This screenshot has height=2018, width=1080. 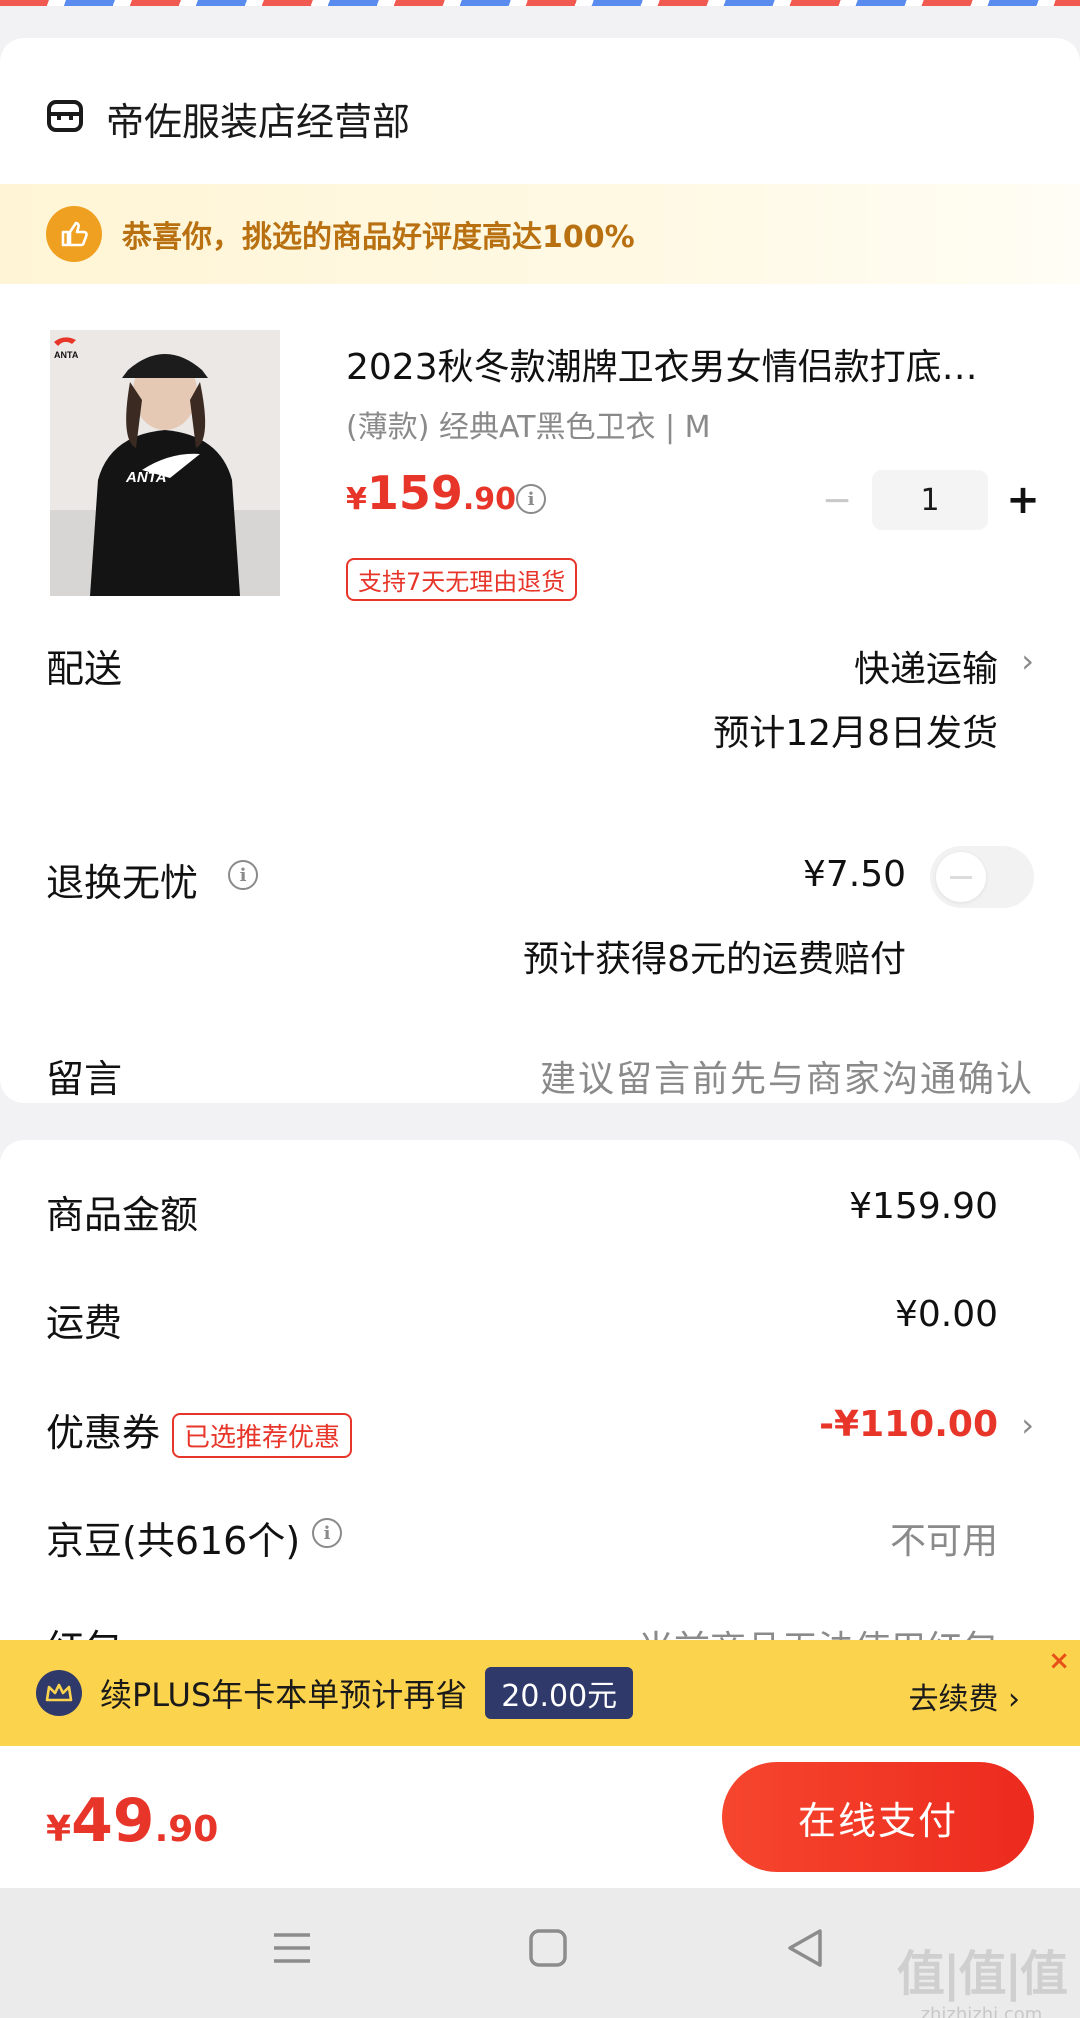 What do you see at coordinates (489, 499) in the screenshot?
I see `price-decimal: .90` at bounding box center [489, 499].